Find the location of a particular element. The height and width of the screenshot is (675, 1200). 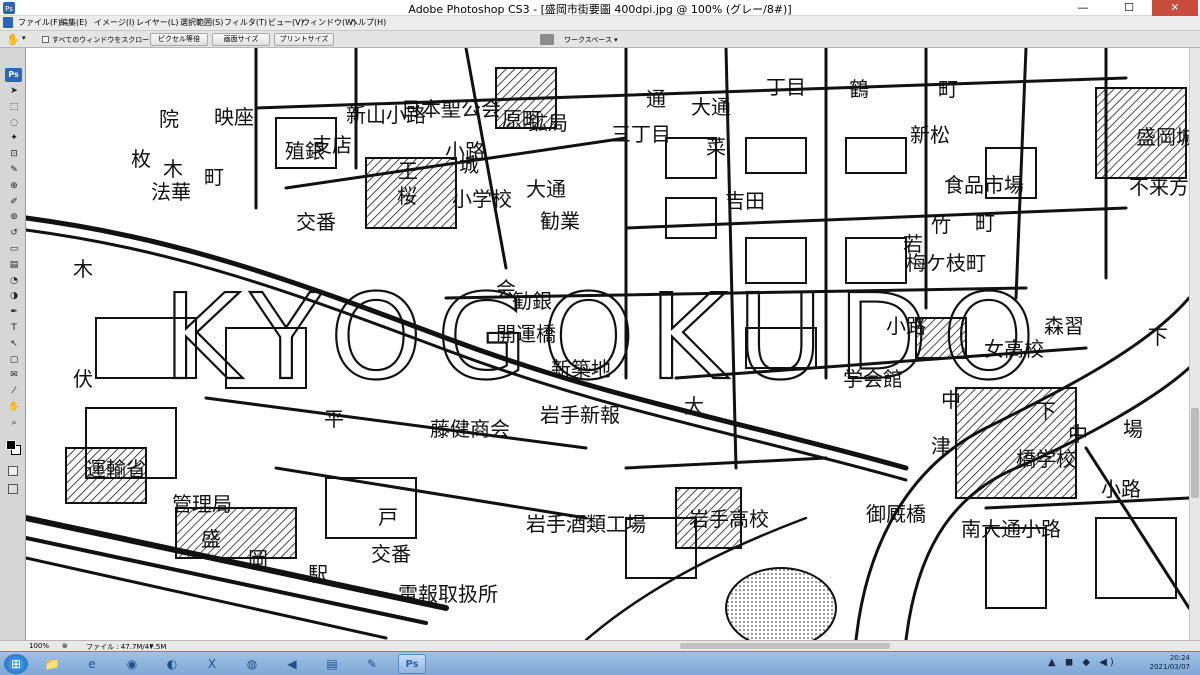

taskbar-excel-icon: X is located at coordinates (212, 664).